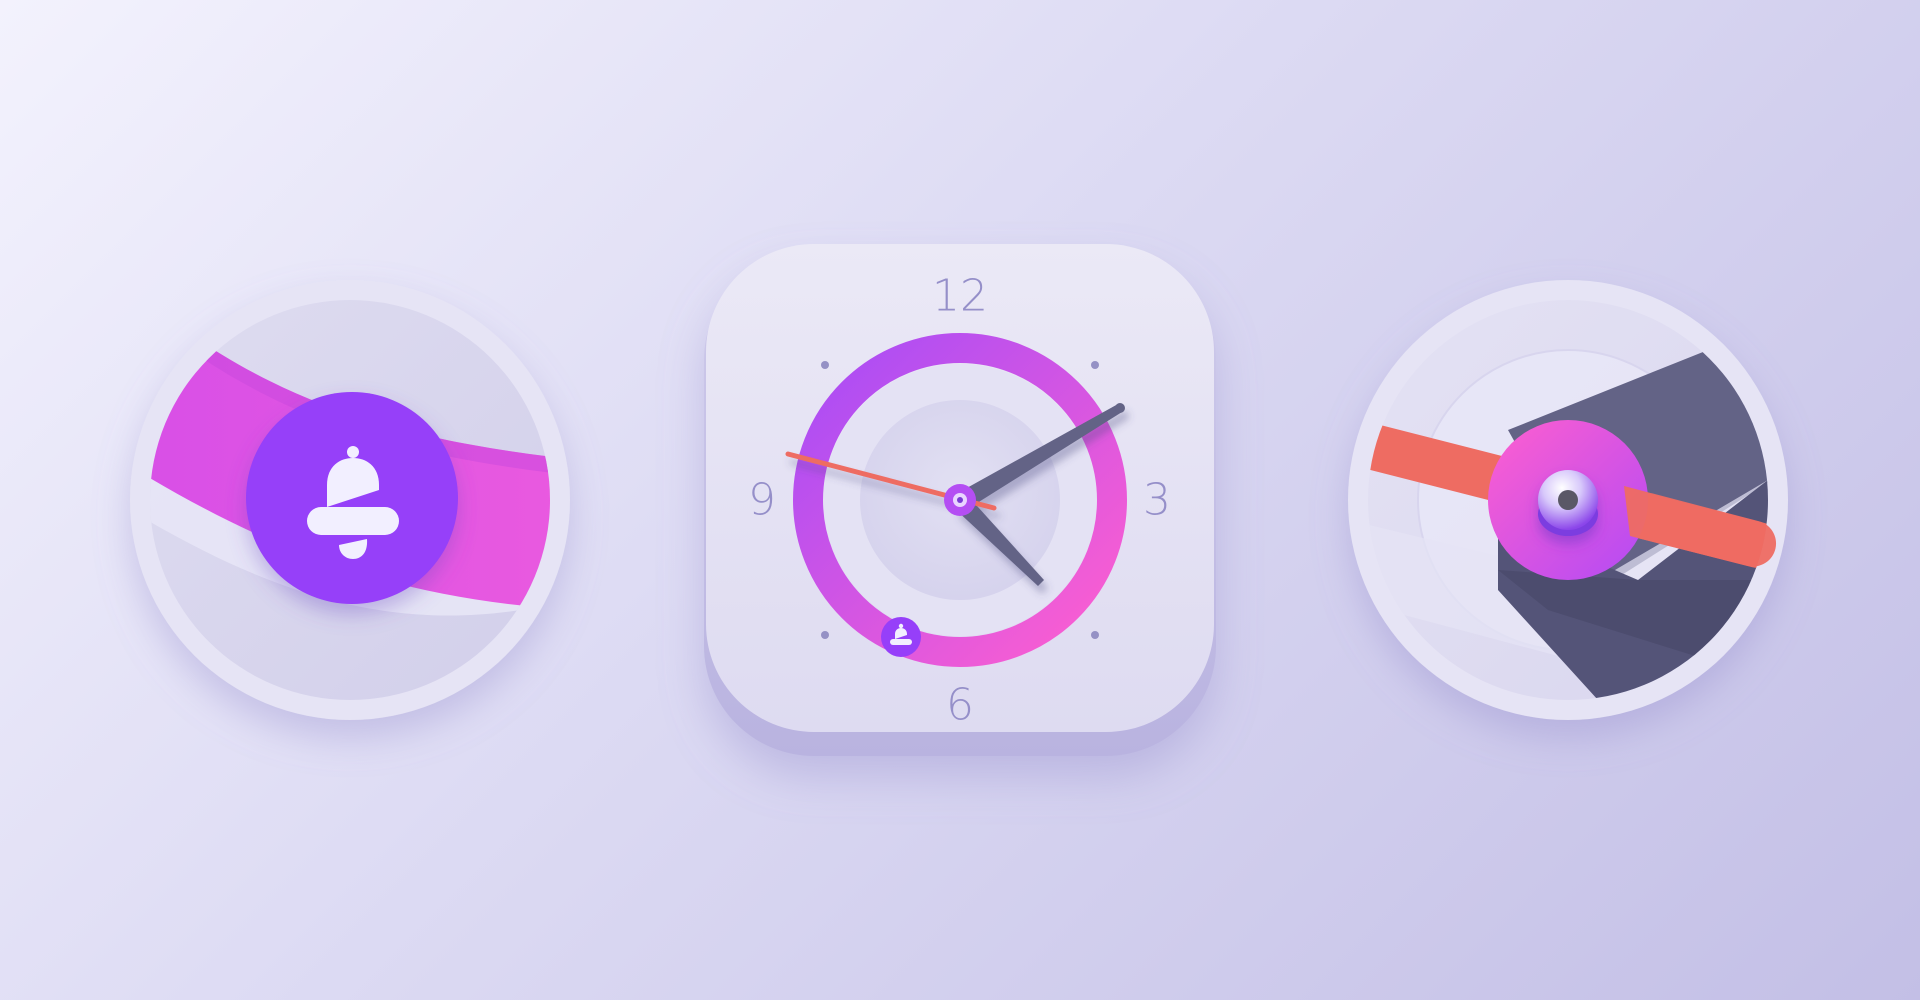 The image size is (1920, 1000). I want to click on abstract-clock-icon, so click(1568, 500).